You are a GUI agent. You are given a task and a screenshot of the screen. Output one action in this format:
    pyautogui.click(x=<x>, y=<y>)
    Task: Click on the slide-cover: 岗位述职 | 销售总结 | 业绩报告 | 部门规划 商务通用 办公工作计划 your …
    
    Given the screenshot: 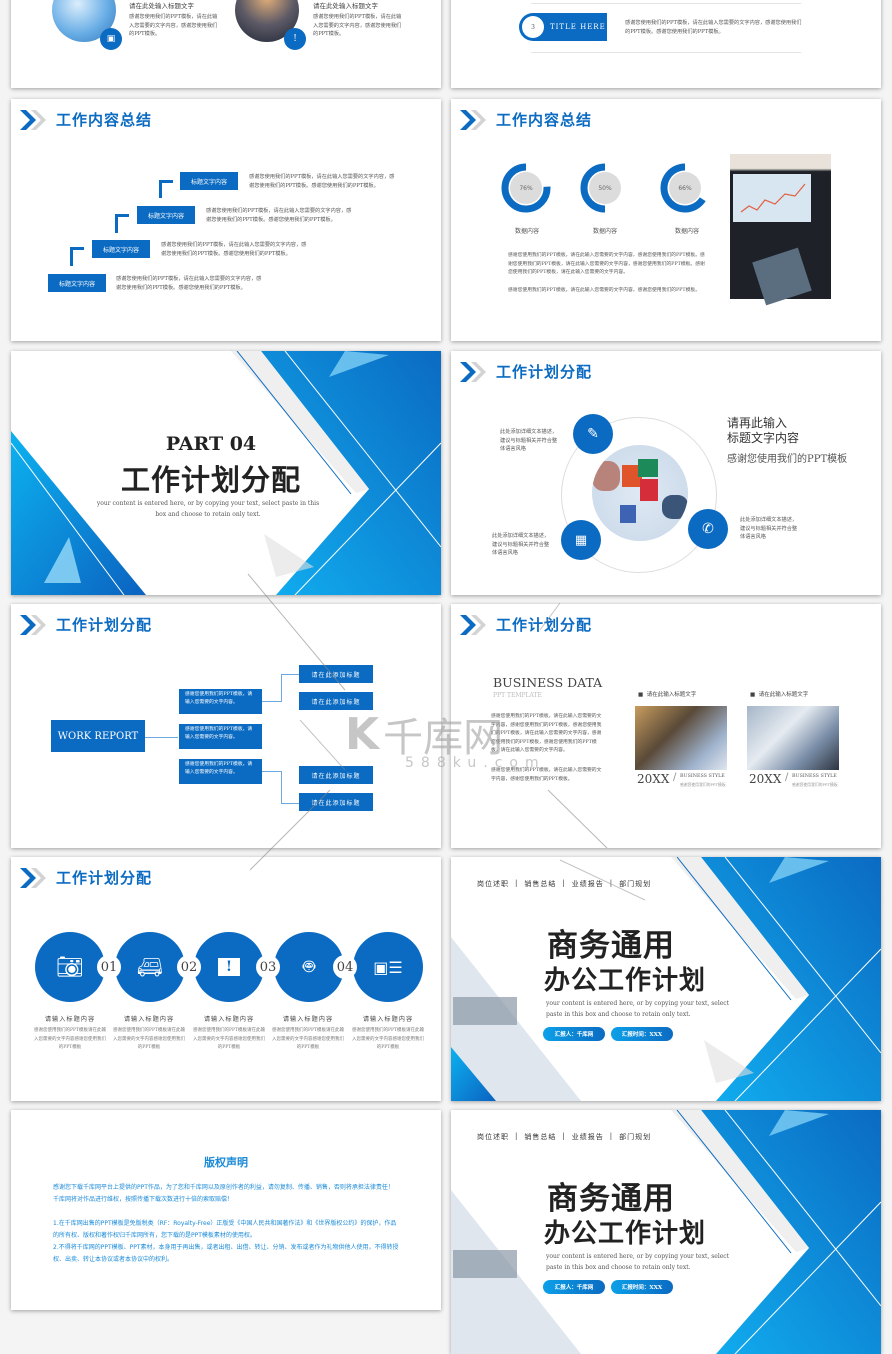 What is the action you would take?
    pyautogui.click(x=666, y=979)
    